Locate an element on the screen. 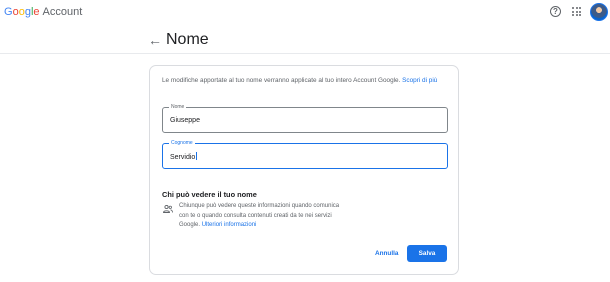 The image size is (610, 282). logo-letter: G is located at coordinates (8, 12).